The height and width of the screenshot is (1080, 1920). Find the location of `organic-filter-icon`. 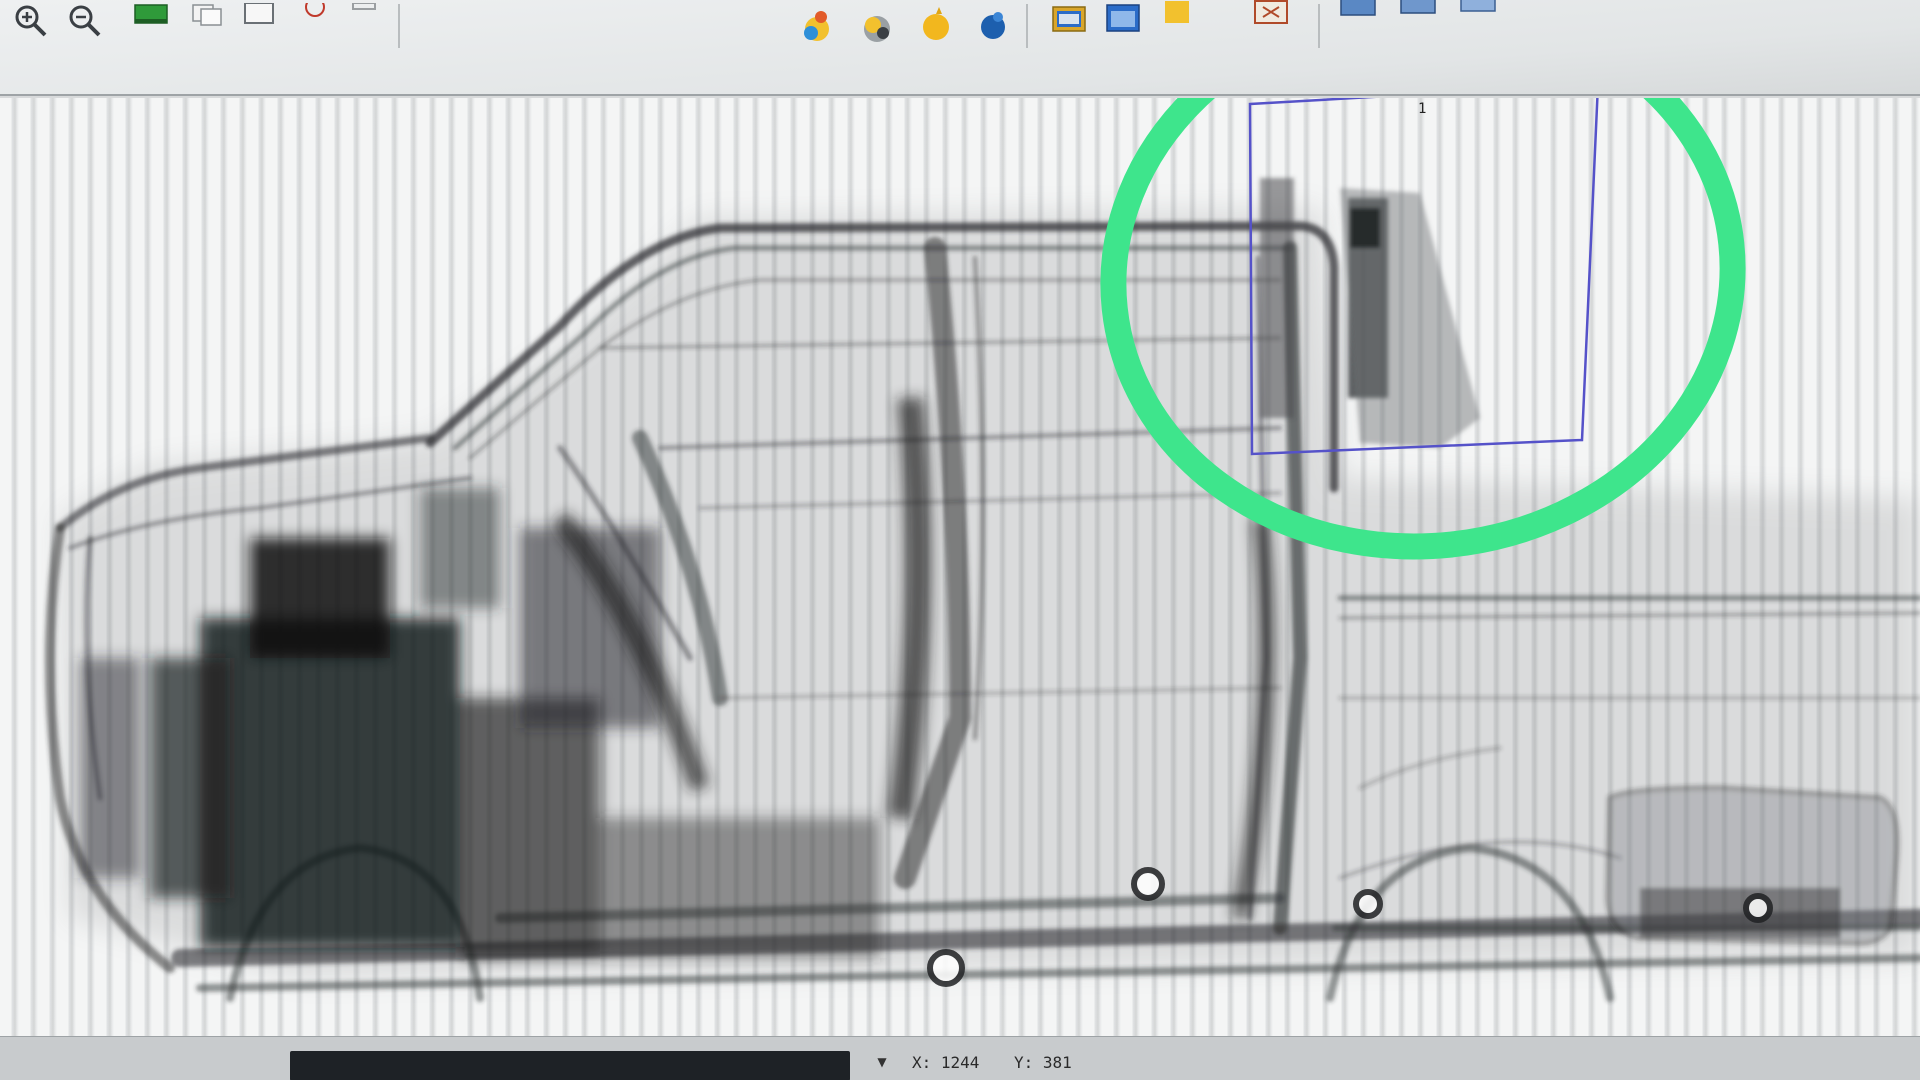

organic-filter-icon is located at coordinates (817, 23).